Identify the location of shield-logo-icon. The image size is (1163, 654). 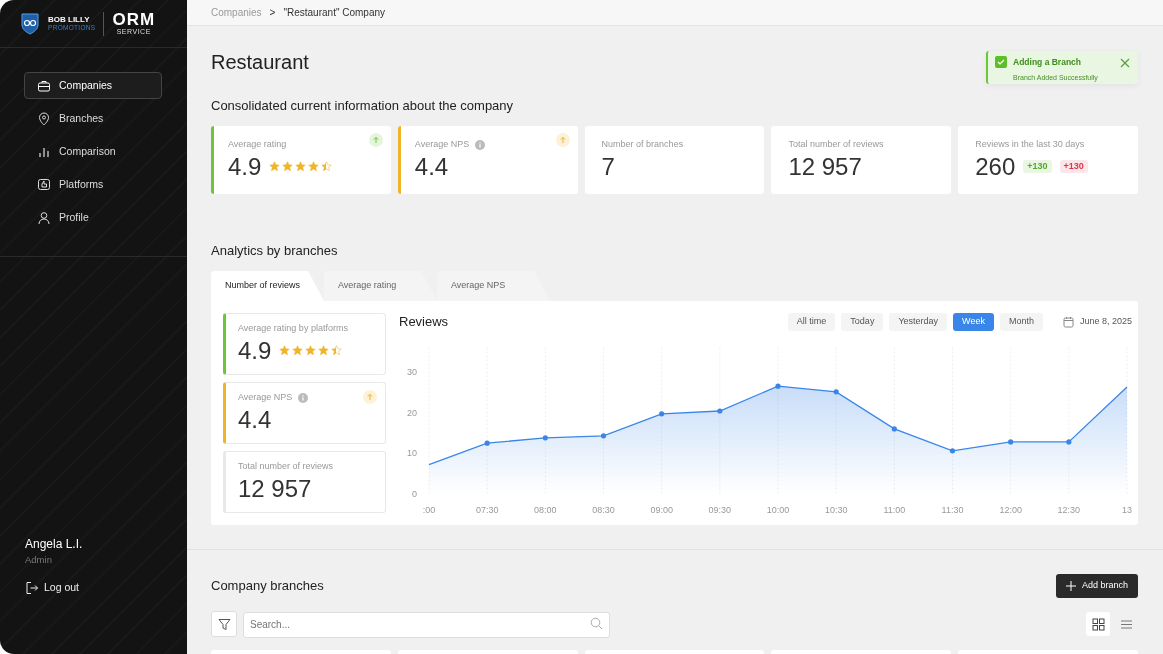
(30, 23).